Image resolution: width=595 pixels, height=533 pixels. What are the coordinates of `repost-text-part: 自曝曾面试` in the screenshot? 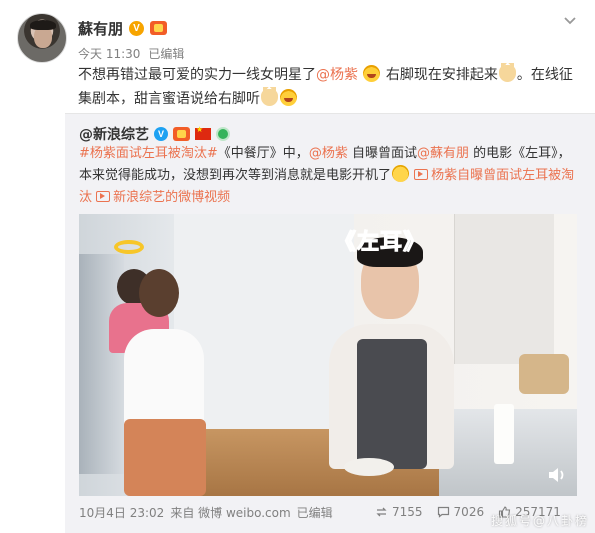 It's located at (382, 153).